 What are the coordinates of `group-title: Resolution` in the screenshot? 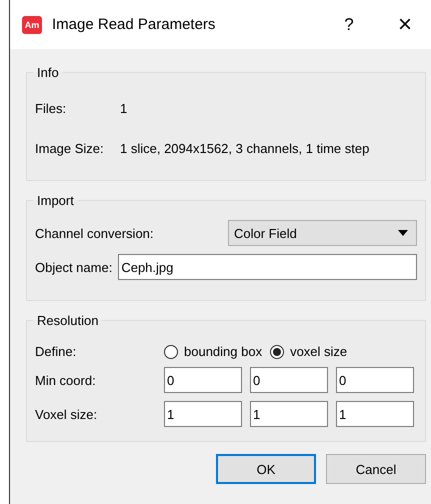 It's located at (68, 320).